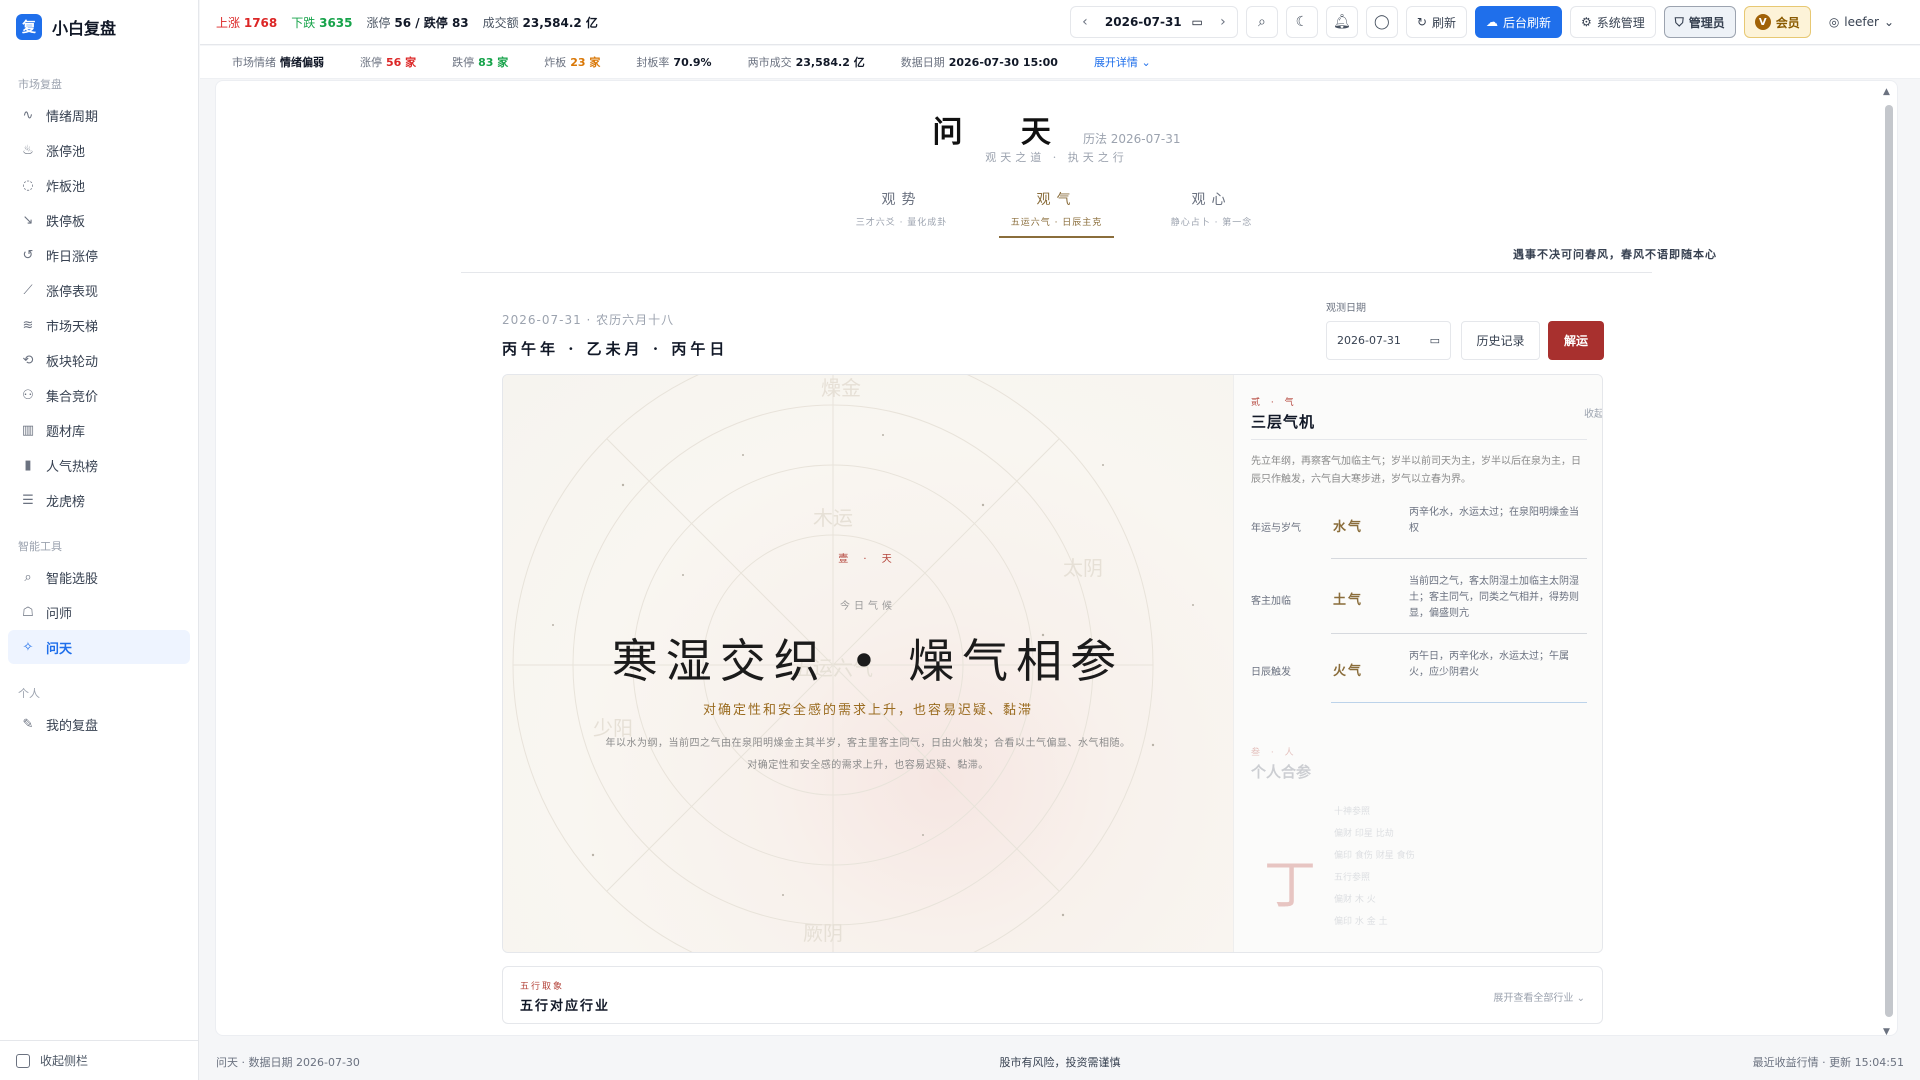  What do you see at coordinates (692, 62) in the screenshot?
I see `stat-value: 70.9%` at bounding box center [692, 62].